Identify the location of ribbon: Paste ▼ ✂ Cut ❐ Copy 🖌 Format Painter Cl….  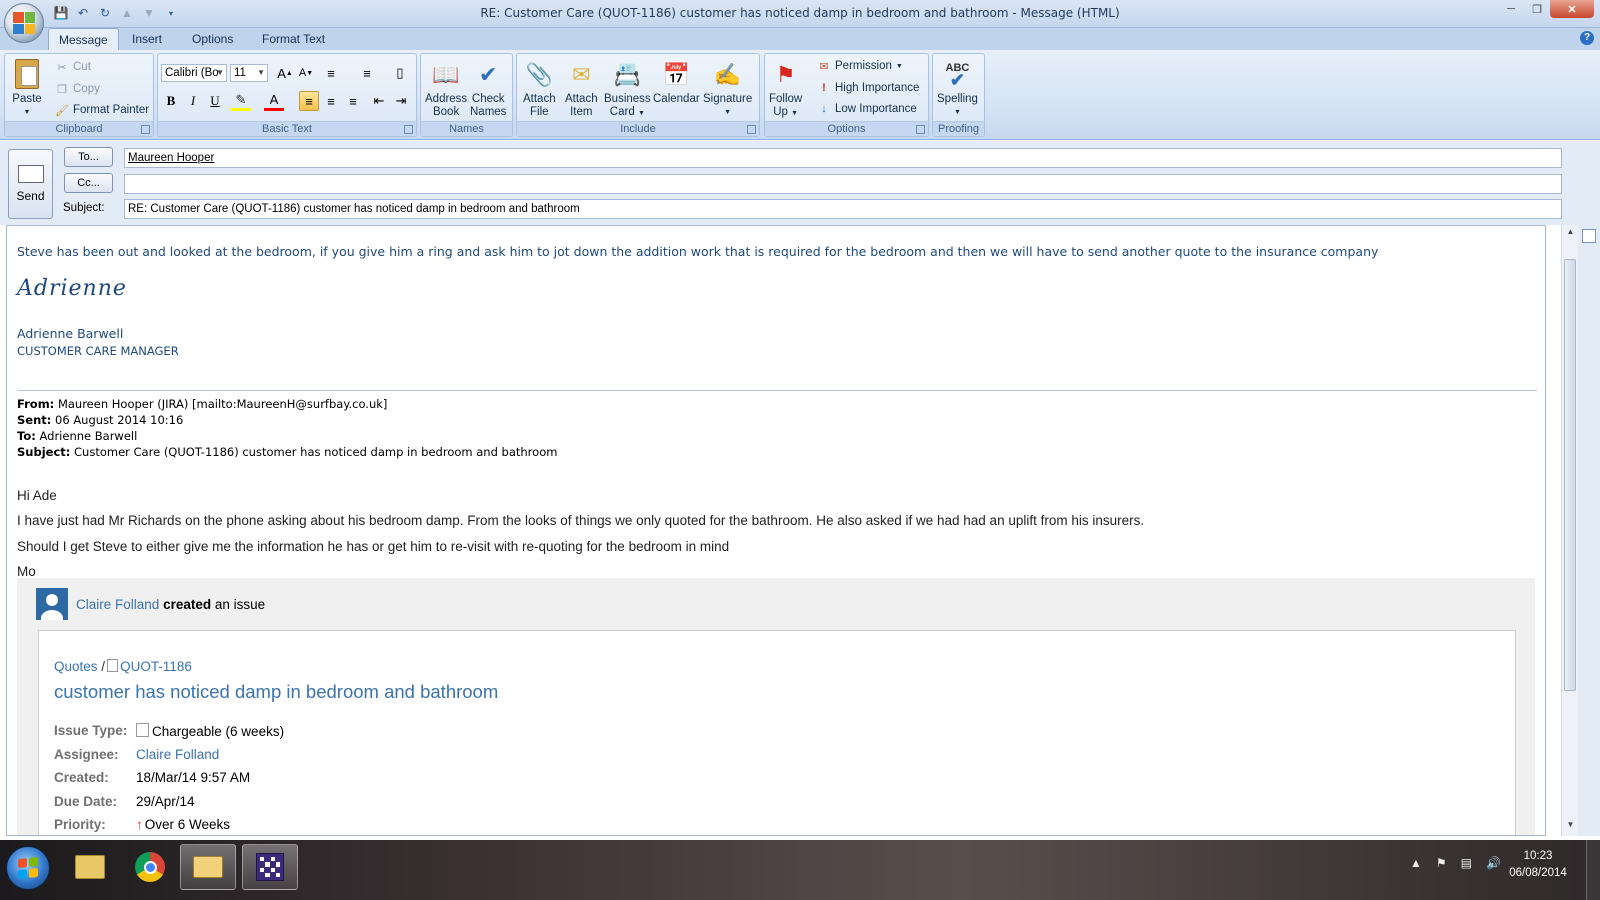
(800, 95).